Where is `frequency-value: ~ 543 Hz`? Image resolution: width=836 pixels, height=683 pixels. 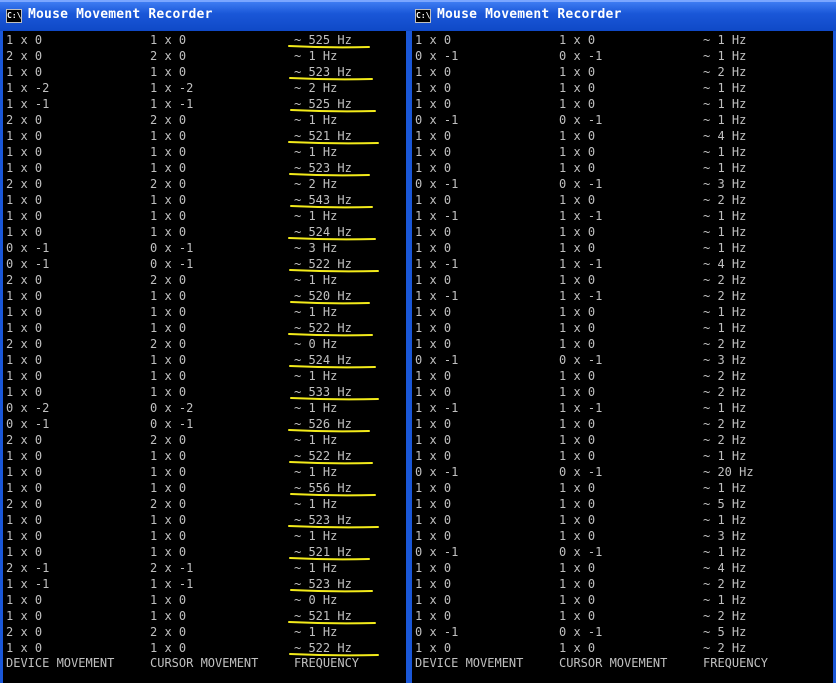
frequency-value: ~ 543 Hz is located at coordinates (323, 200).